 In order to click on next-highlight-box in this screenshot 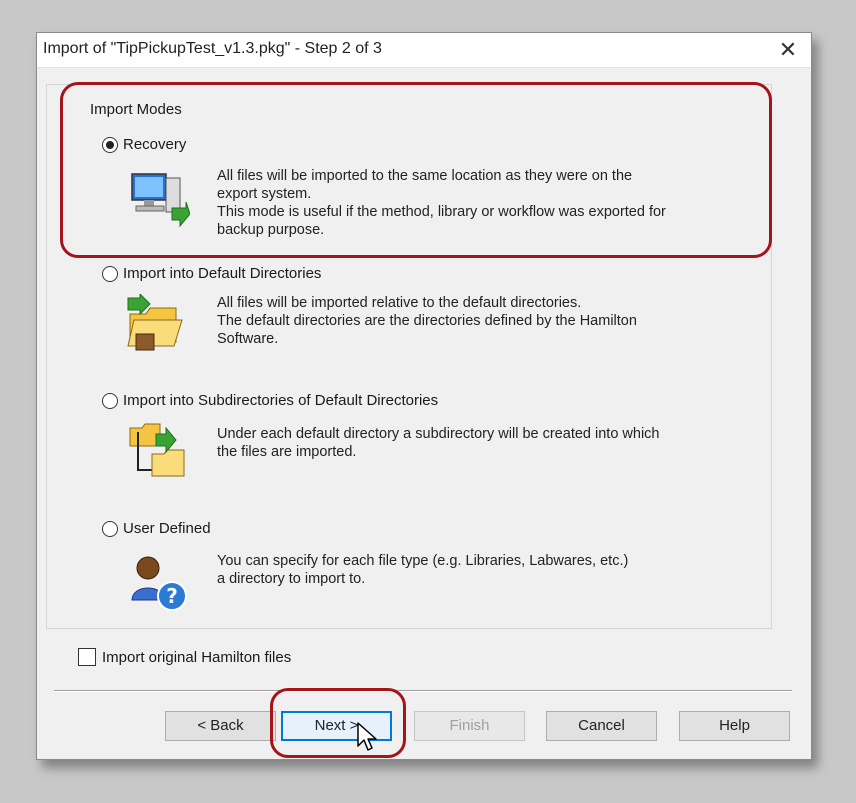, I will do `click(338, 723)`.